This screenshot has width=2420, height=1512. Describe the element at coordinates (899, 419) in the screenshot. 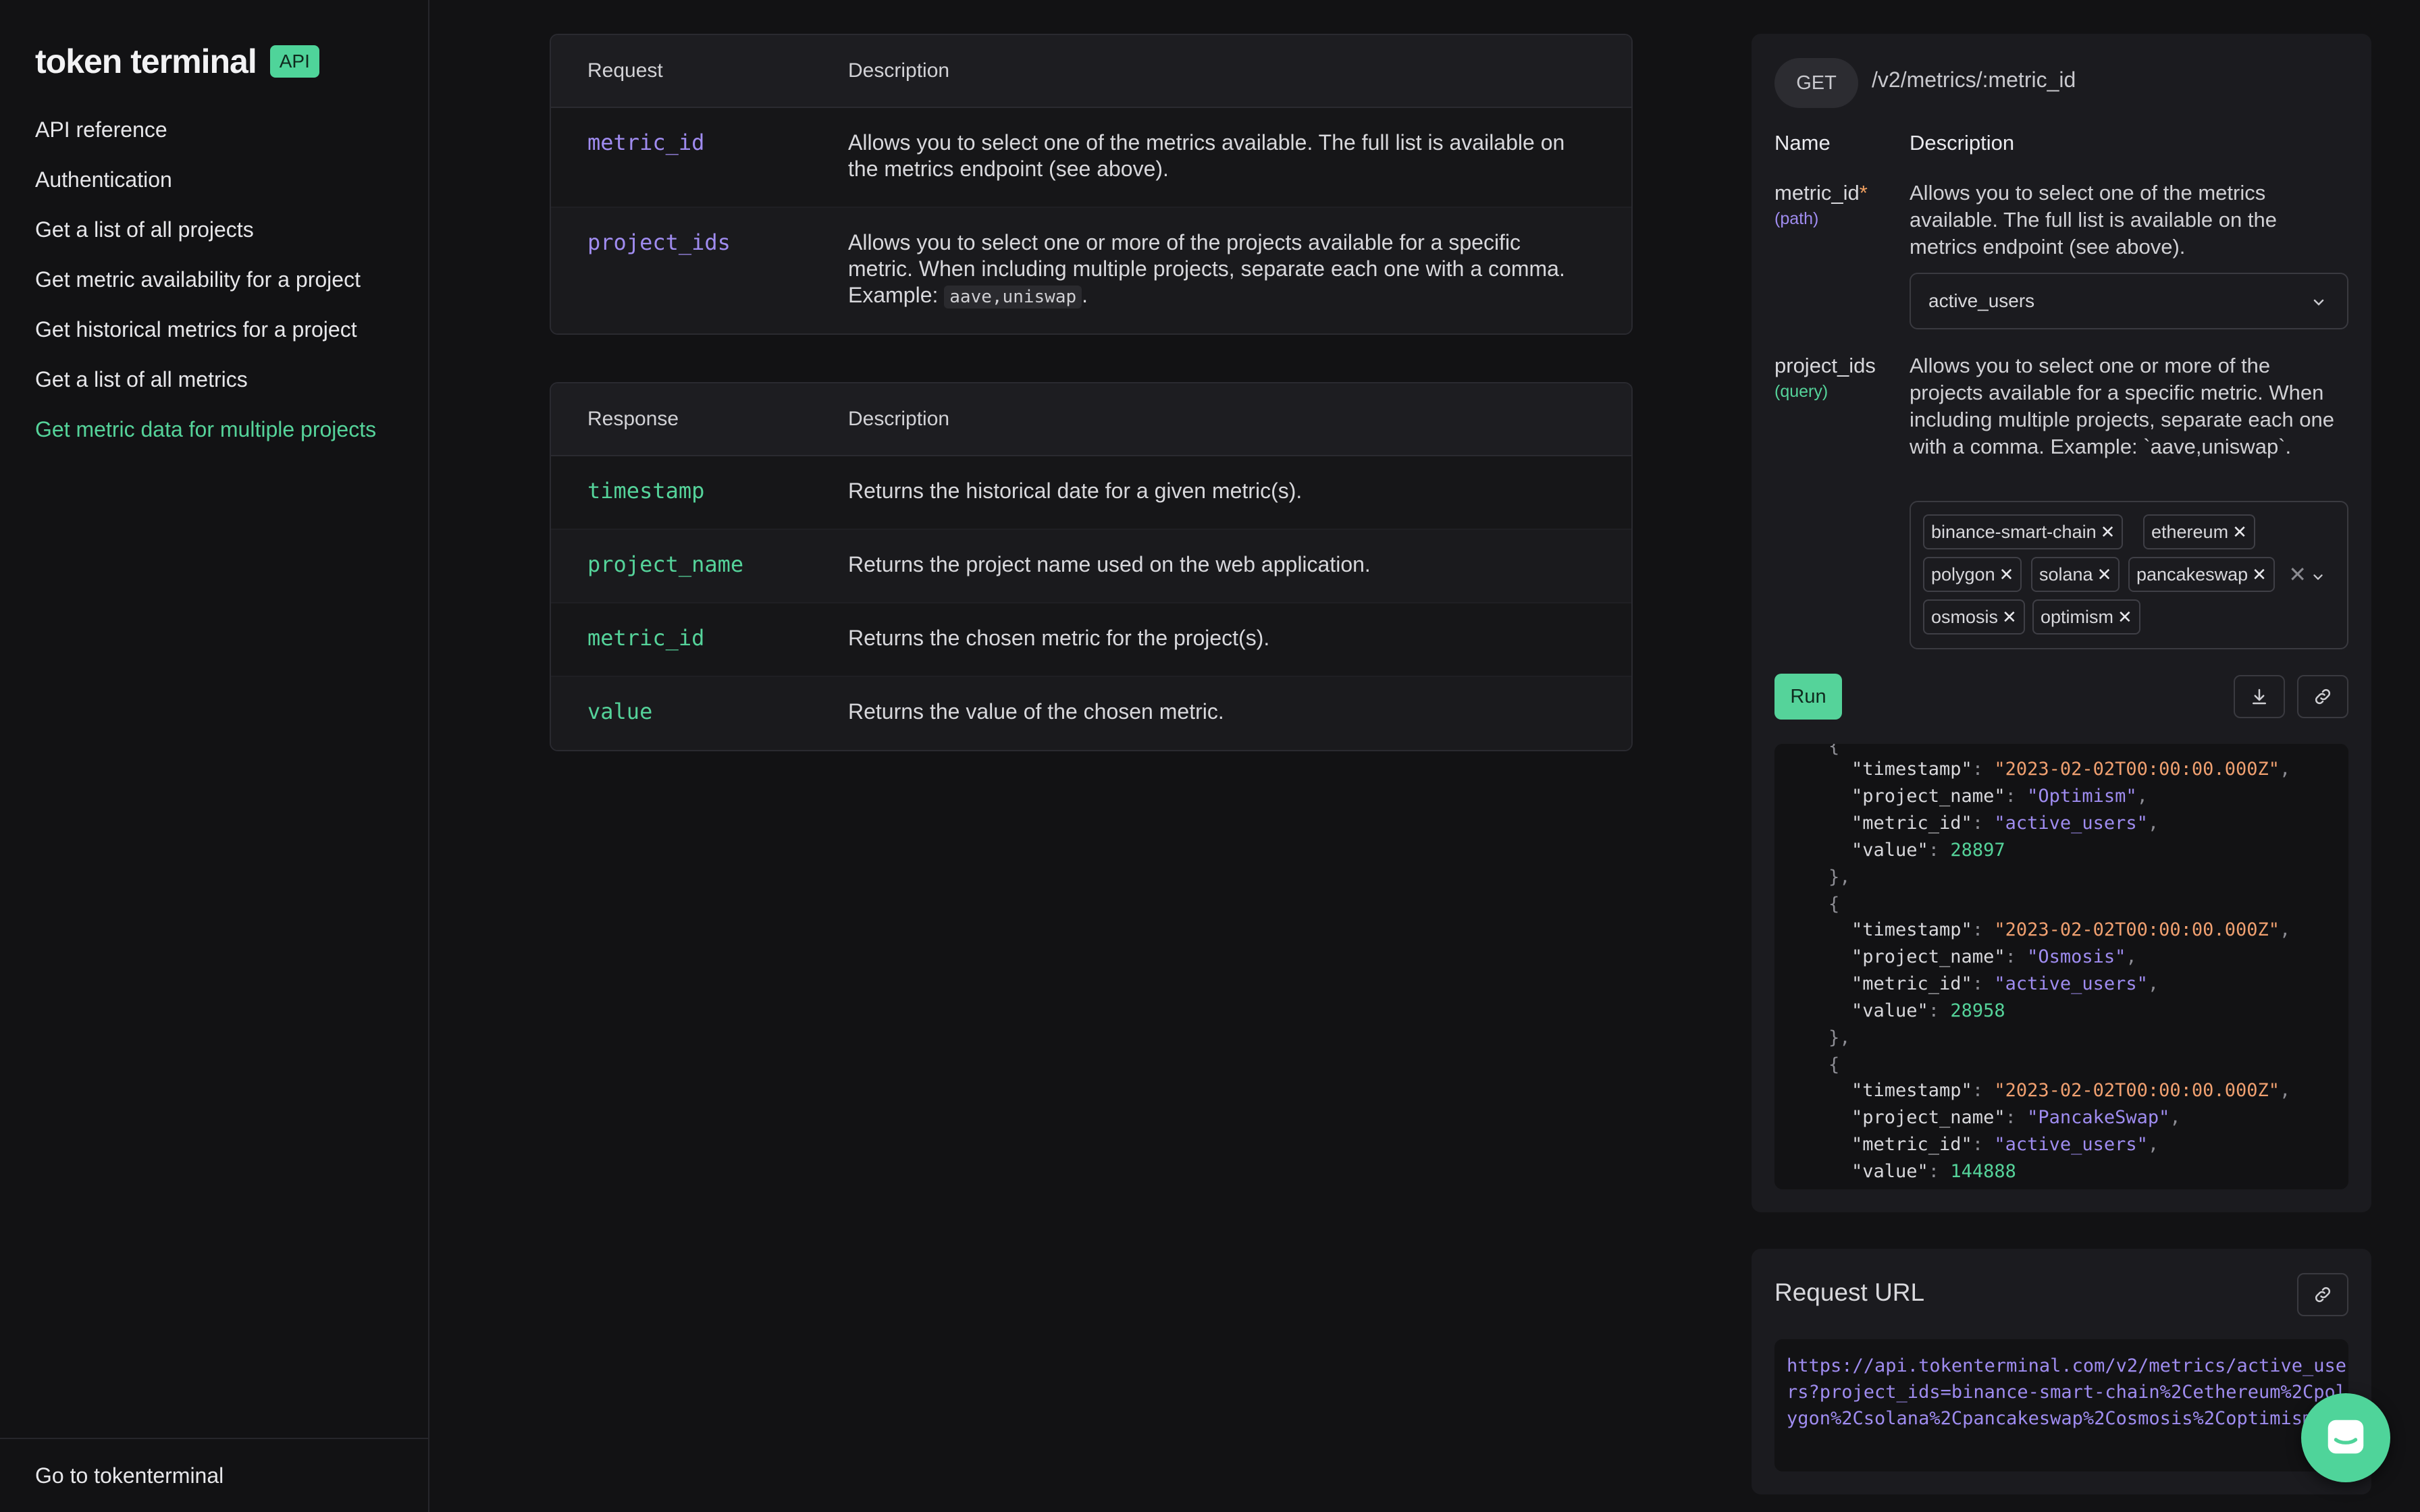

I see `header-description: Description` at that location.